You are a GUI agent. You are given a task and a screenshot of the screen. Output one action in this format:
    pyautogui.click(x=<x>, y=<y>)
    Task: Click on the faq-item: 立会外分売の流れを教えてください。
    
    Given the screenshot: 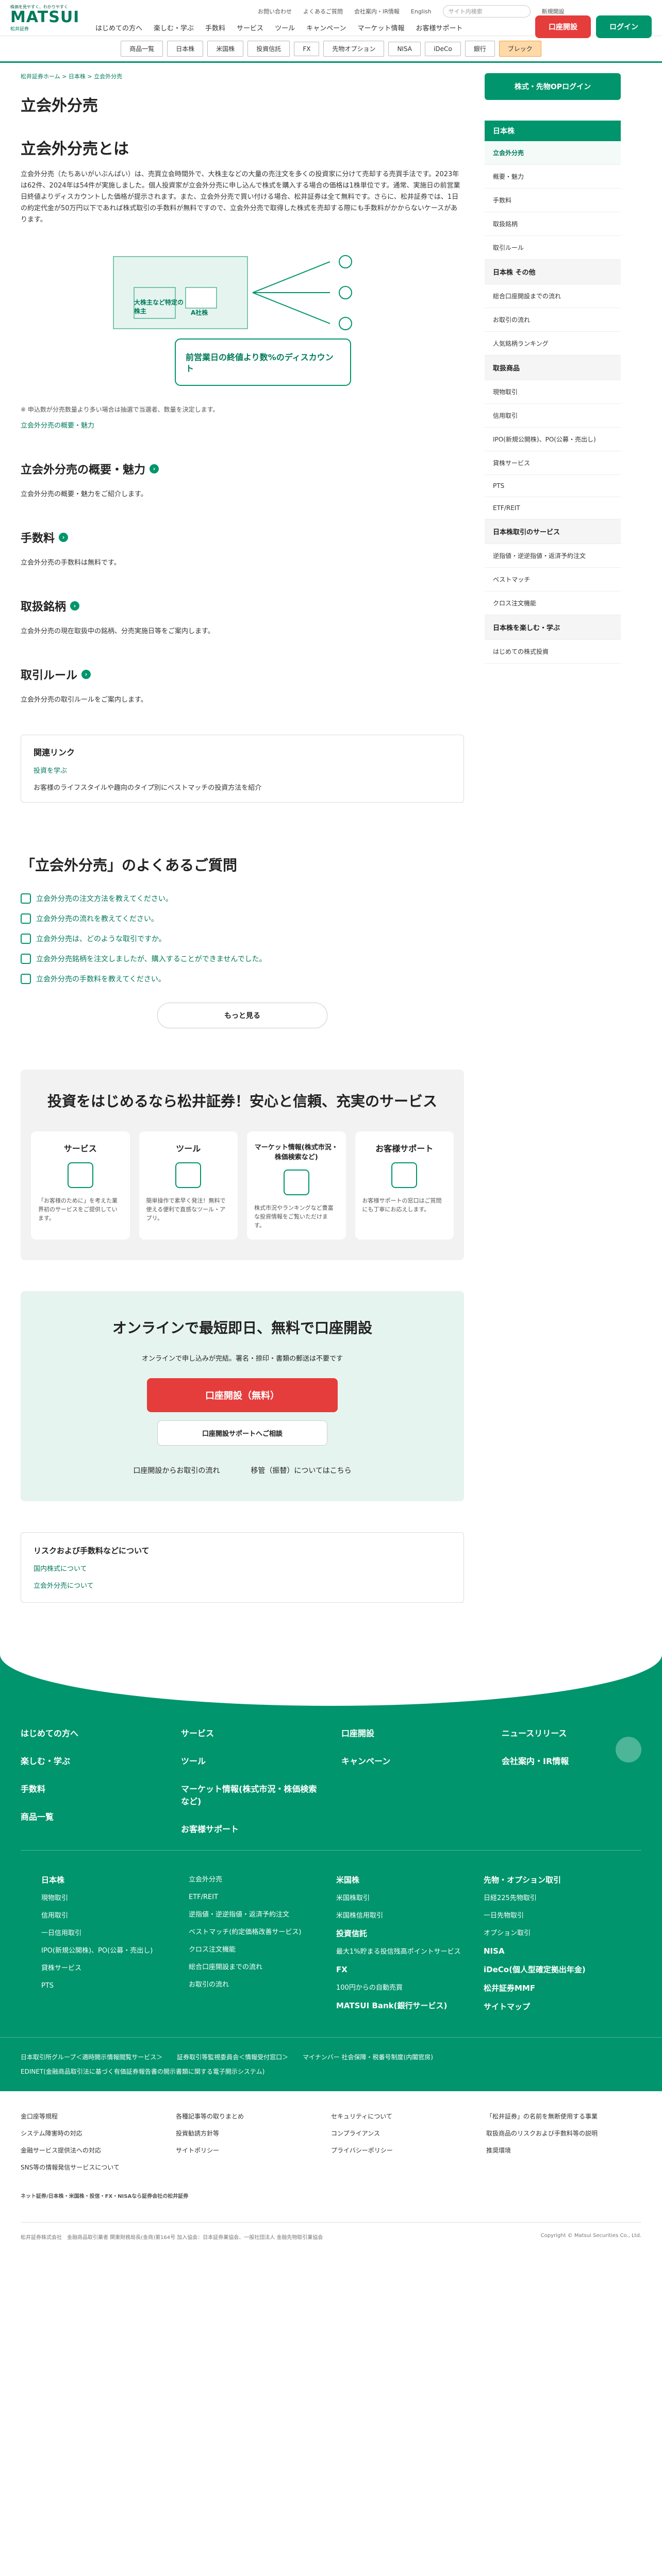 What is the action you would take?
    pyautogui.click(x=243, y=918)
    